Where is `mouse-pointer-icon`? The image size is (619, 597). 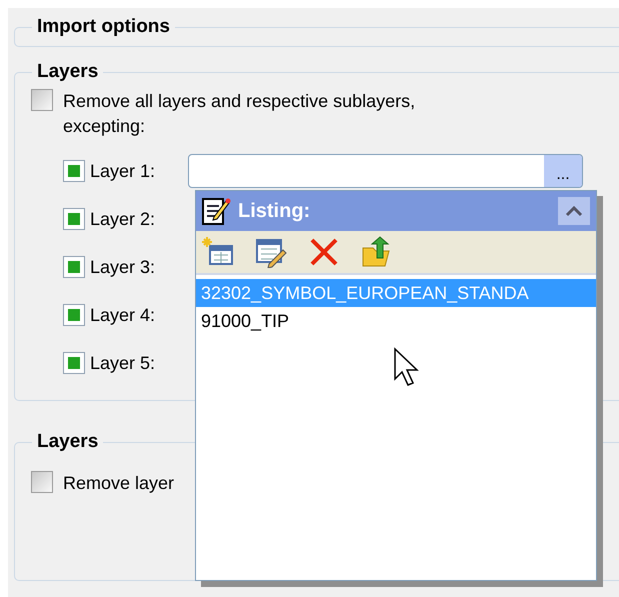 mouse-pointer-icon is located at coordinates (406, 367).